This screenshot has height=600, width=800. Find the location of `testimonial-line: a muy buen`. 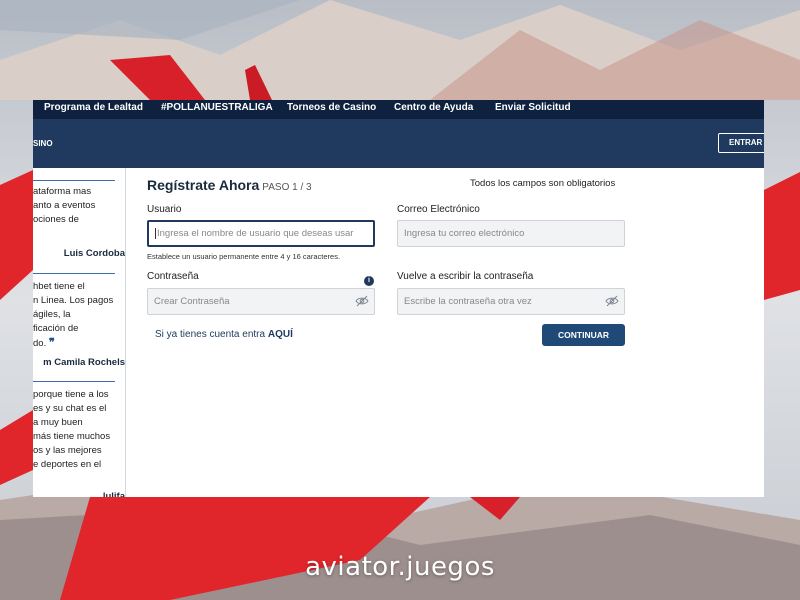

testimonial-line: a muy buen is located at coordinates (58, 422).